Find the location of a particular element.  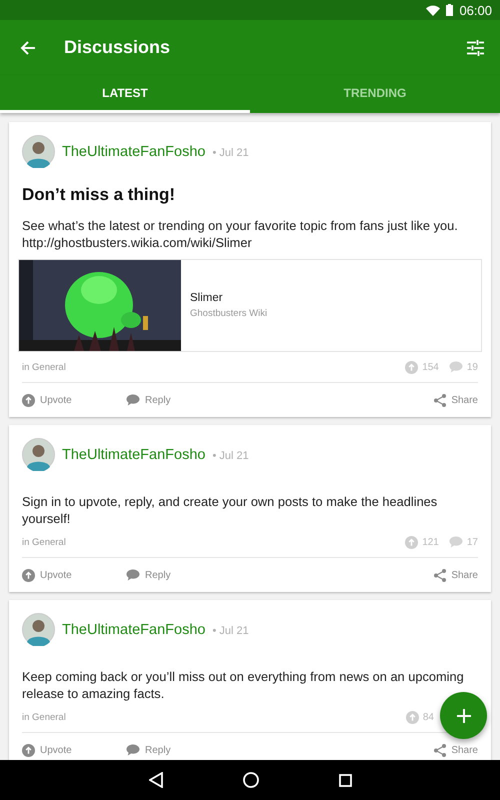

link-preview: Slimer Ghostbusters Wiki is located at coordinates (250, 305).